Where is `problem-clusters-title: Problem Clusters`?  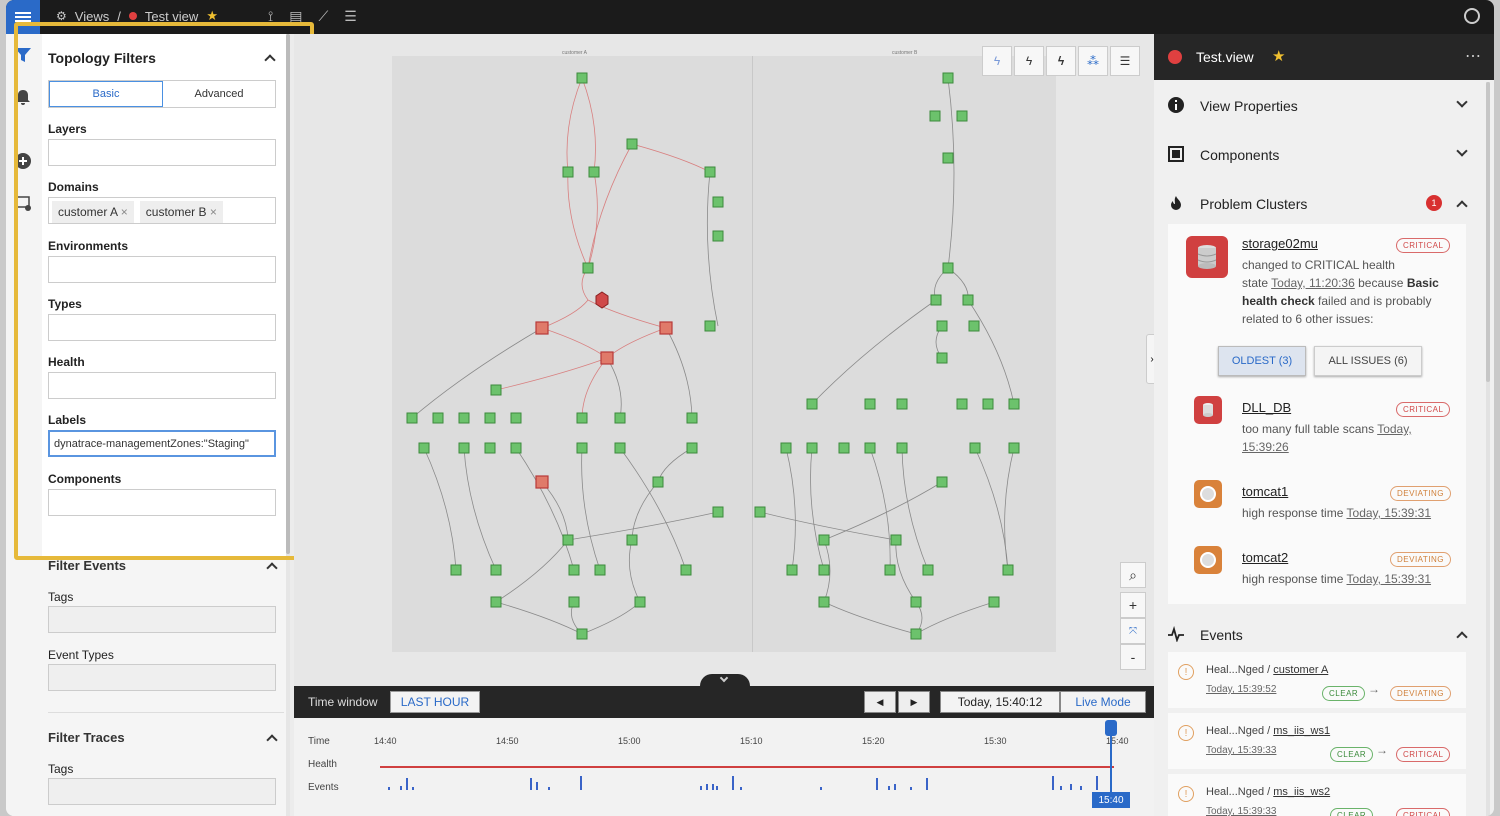
problem-clusters-title: Problem Clusters is located at coordinates (1253, 204).